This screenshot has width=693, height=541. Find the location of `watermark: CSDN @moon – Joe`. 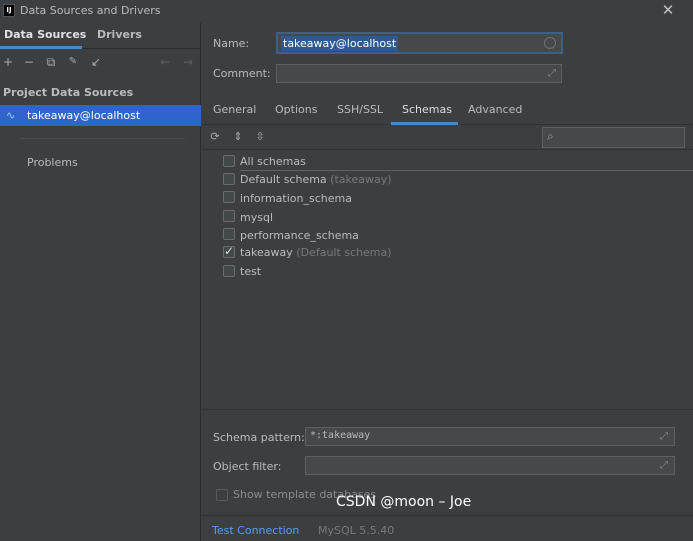

watermark: CSDN @moon – Joe is located at coordinates (404, 502).